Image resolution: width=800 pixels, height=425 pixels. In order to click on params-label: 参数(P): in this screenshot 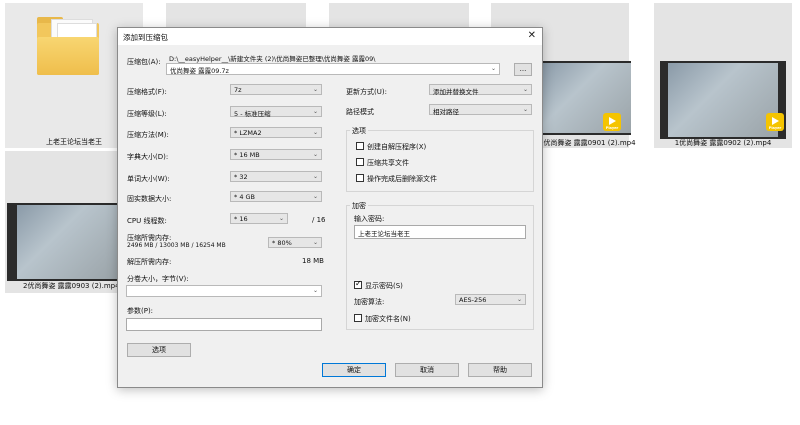, I will do `click(140, 311)`.